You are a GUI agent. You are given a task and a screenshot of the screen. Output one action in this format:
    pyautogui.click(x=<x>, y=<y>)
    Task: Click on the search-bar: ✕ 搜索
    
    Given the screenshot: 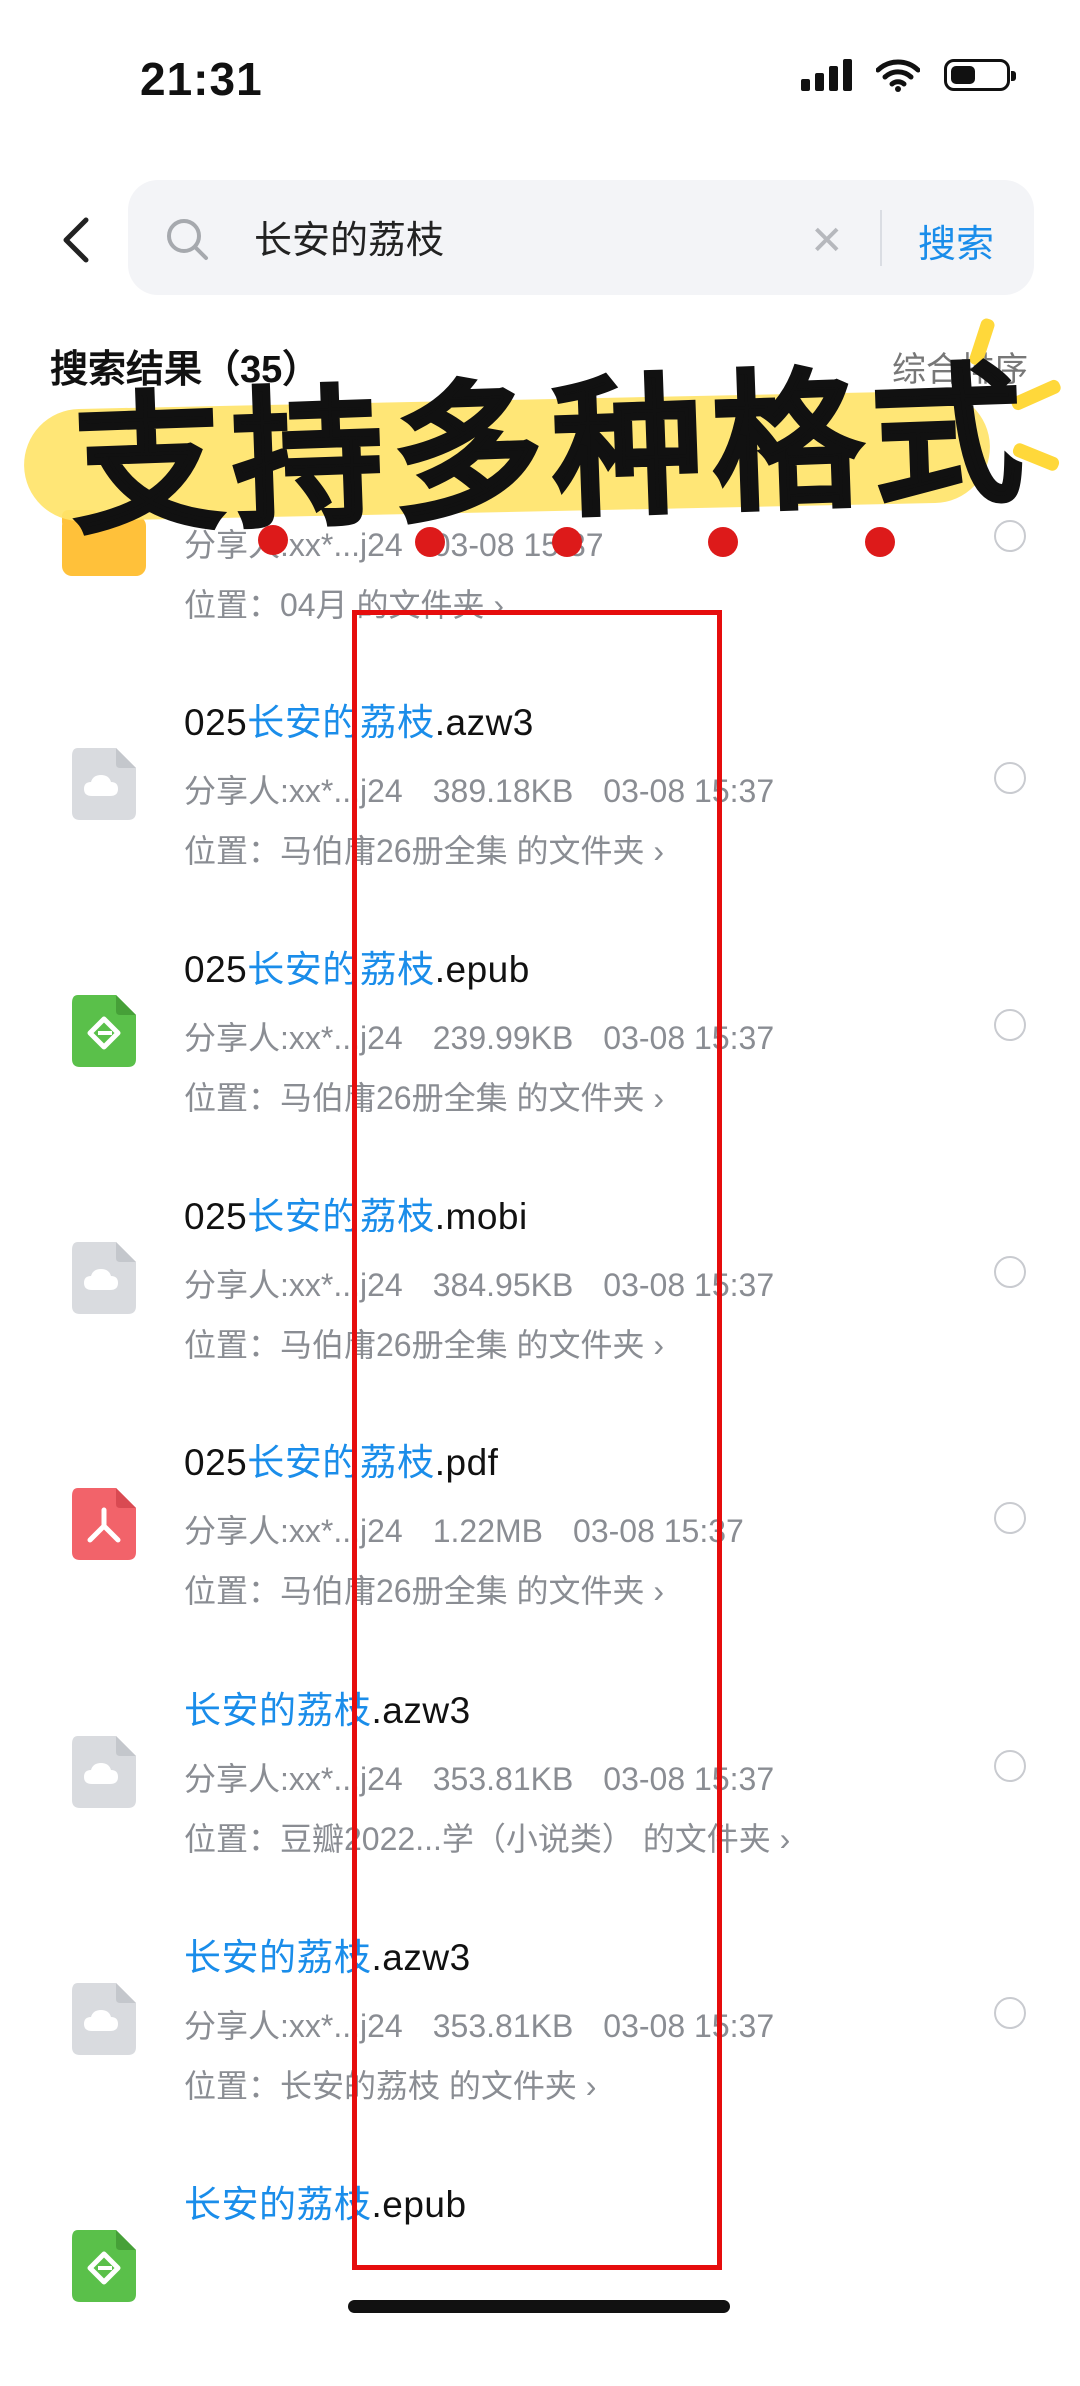 What is the action you would take?
    pyautogui.click(x=581, y=237)
    